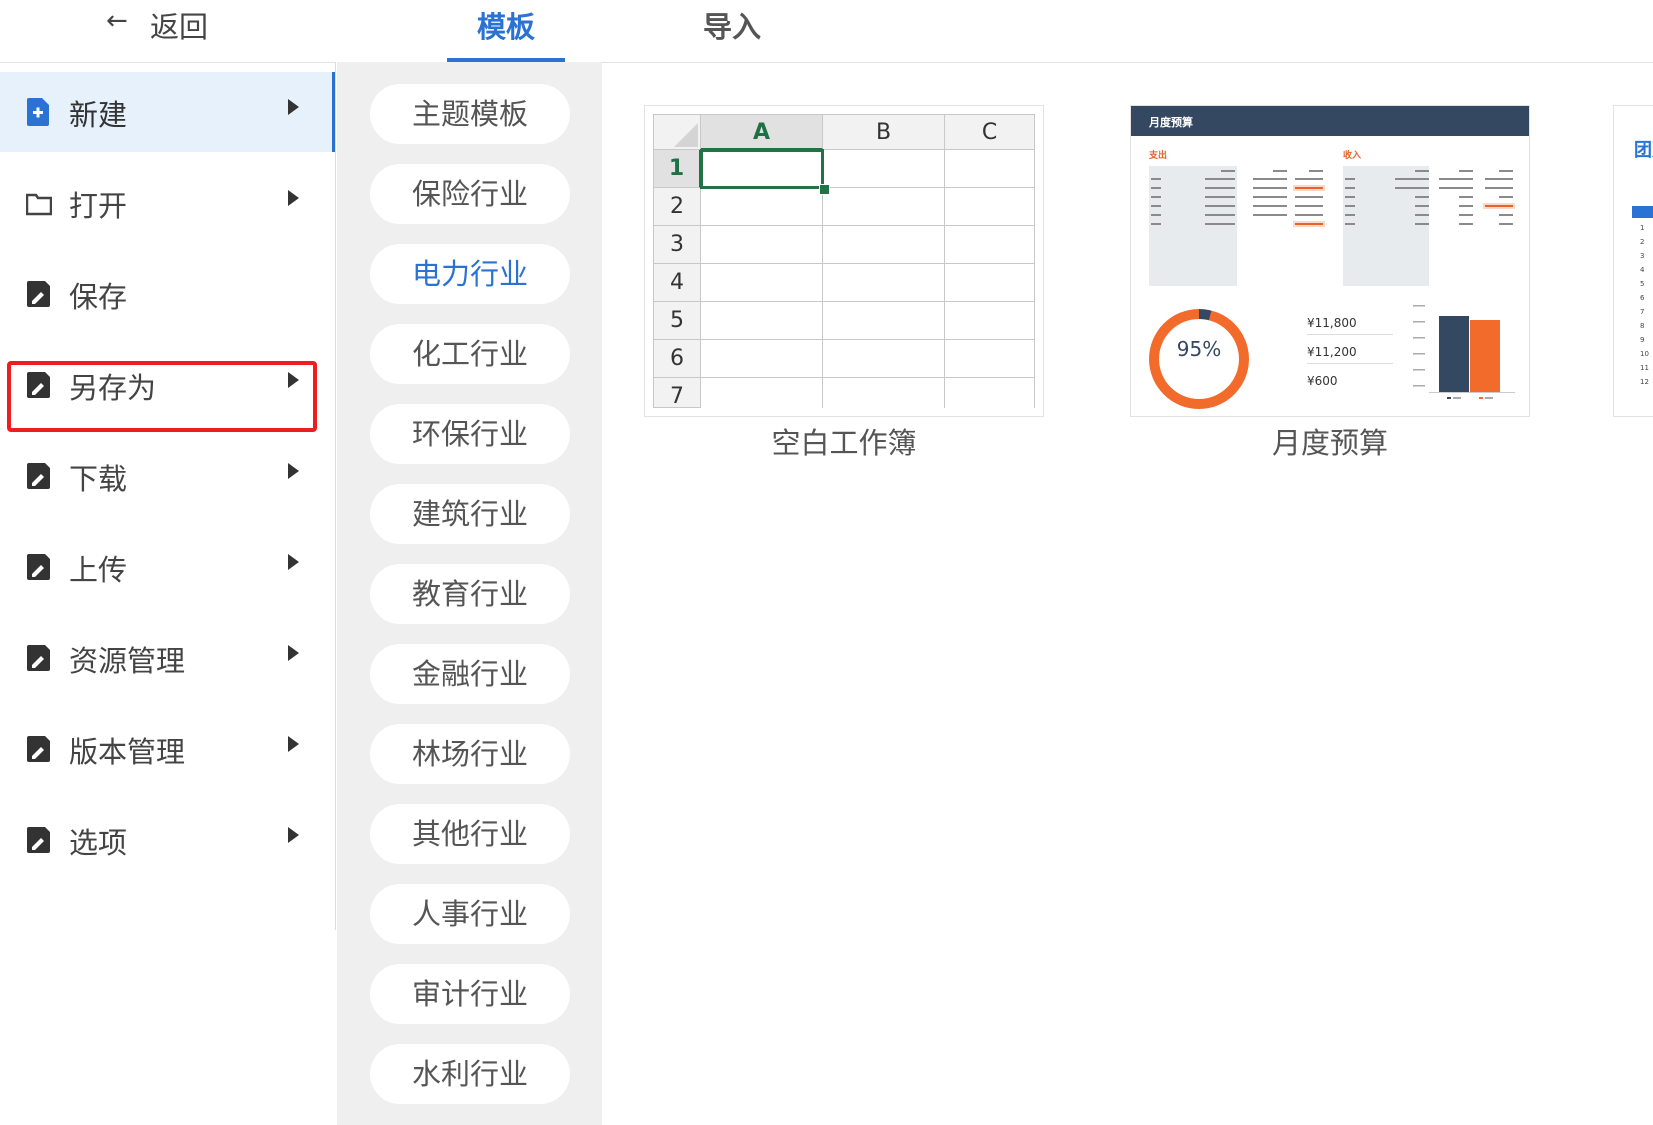 The image size is (1653, 1125). What do you see at coordinates (1330, 261) in the screenshot?
I see `template-thumbnail: 月度预算 支出 收入 95% ¥11,800 ¥11,200 ¥600` at bounding box center [1330, 261].